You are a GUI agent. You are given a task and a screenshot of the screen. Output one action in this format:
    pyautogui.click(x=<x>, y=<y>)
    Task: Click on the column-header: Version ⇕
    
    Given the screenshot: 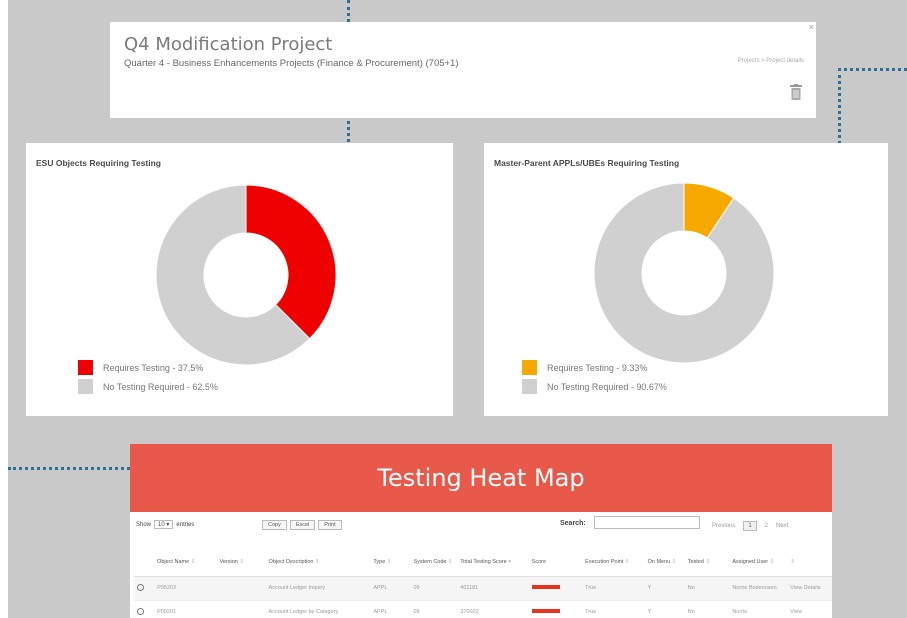 What is the action you would take?
    pyautogui.click(x=241, y=562)
    